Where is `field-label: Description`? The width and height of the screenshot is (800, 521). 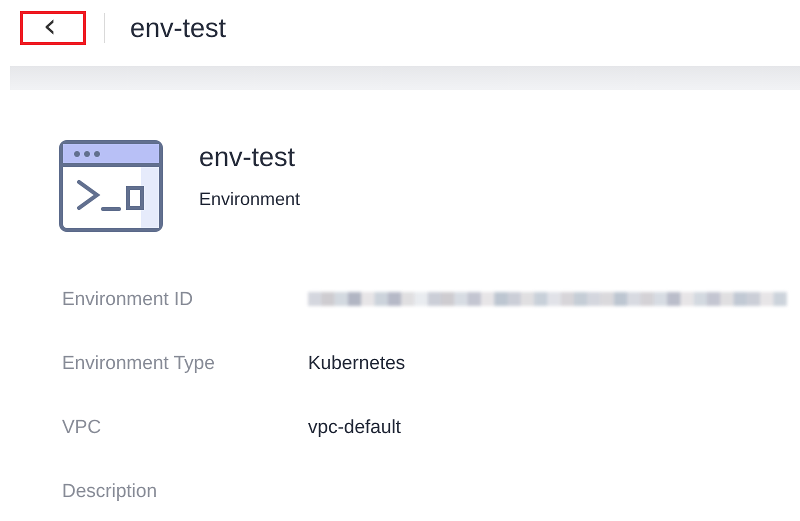
field-label: Description is located at coordinates (110, 492).